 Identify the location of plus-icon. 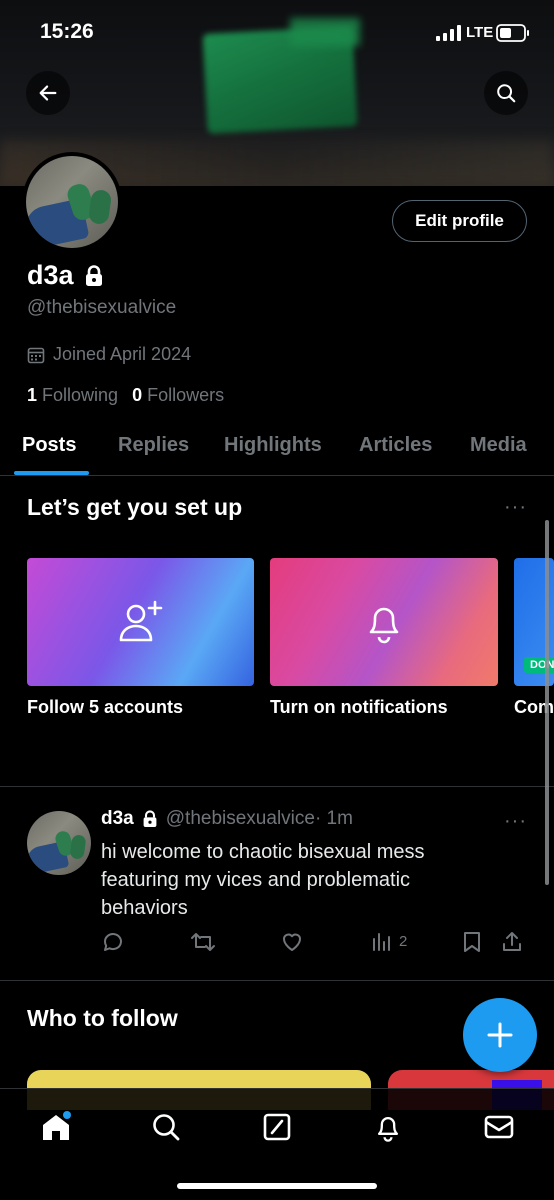
(500, 1035).